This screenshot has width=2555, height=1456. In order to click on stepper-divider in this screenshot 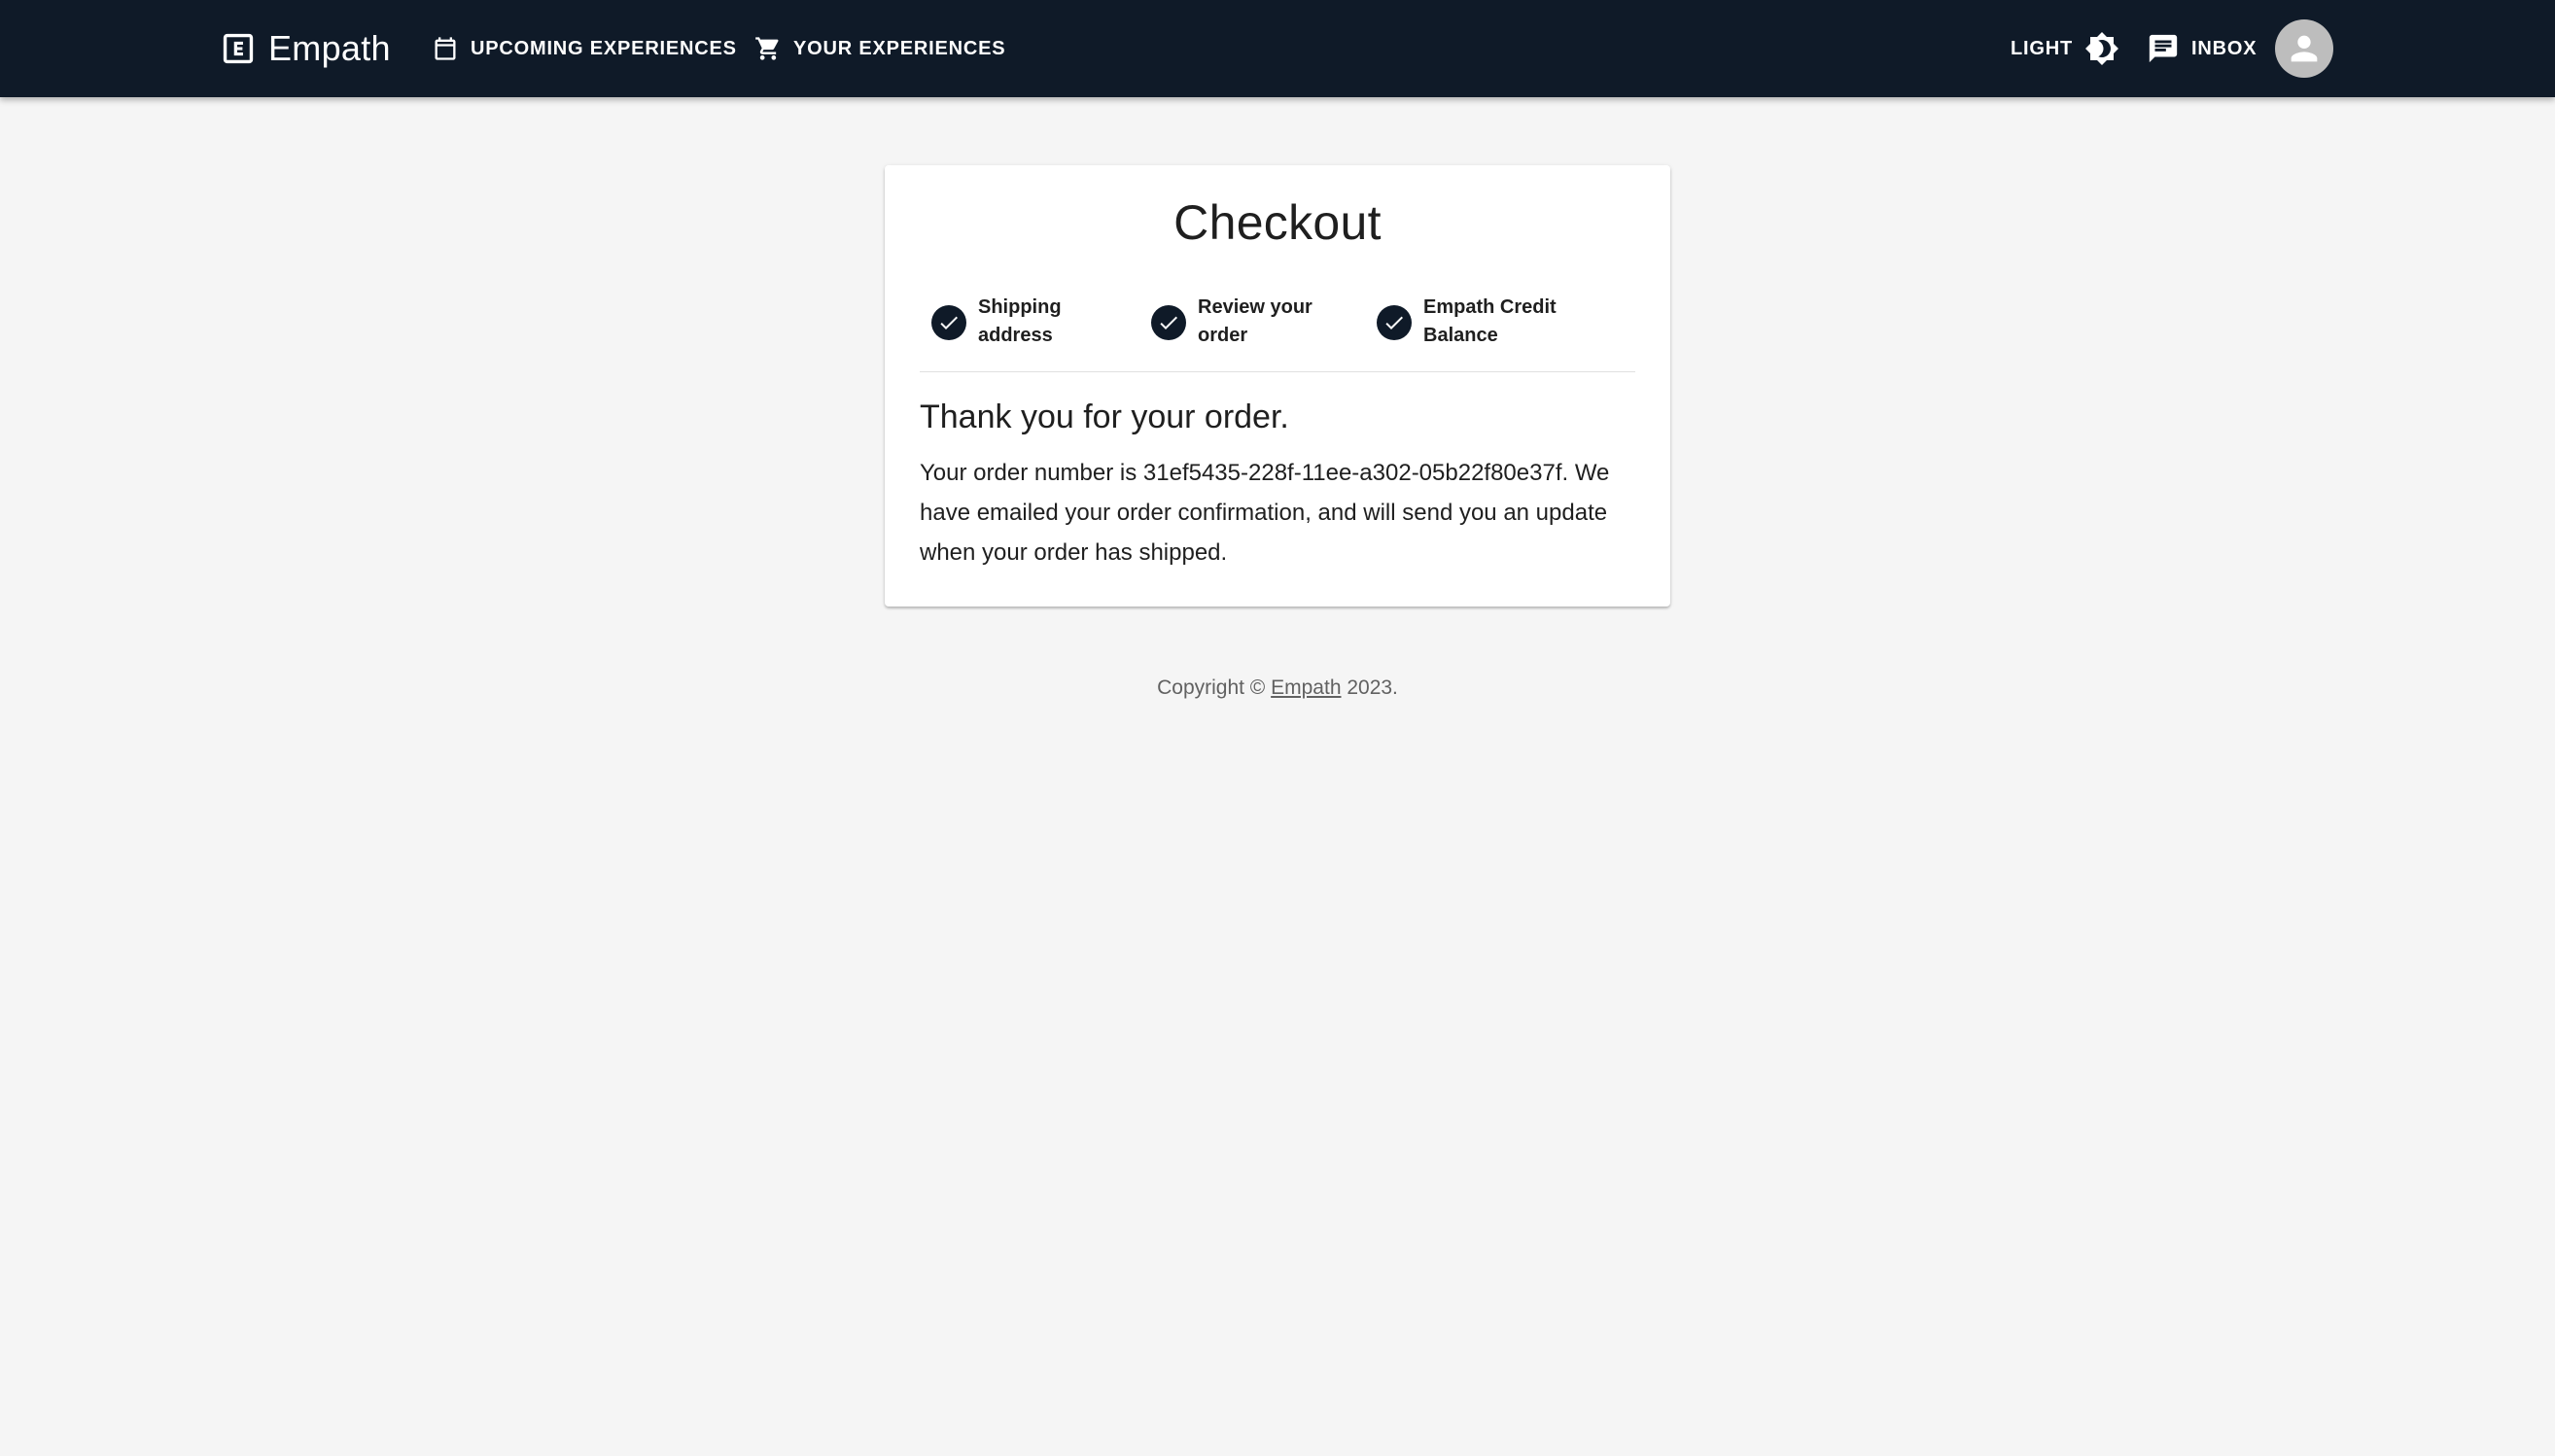, I will do `click(1277, 371)`.